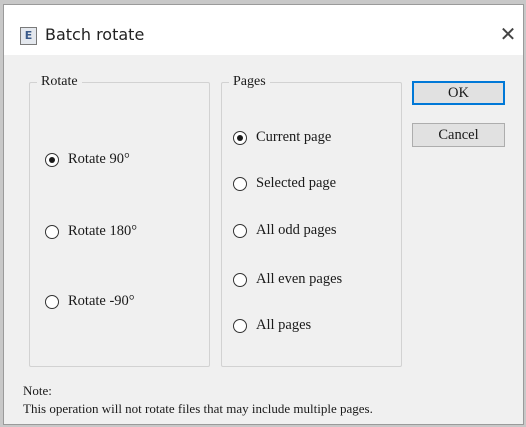 The height and width of the screenshot is (427, 526). Describe the element at coordinates (296, 183) in the screenshot. I see `radio-label: Selected page` at that location.